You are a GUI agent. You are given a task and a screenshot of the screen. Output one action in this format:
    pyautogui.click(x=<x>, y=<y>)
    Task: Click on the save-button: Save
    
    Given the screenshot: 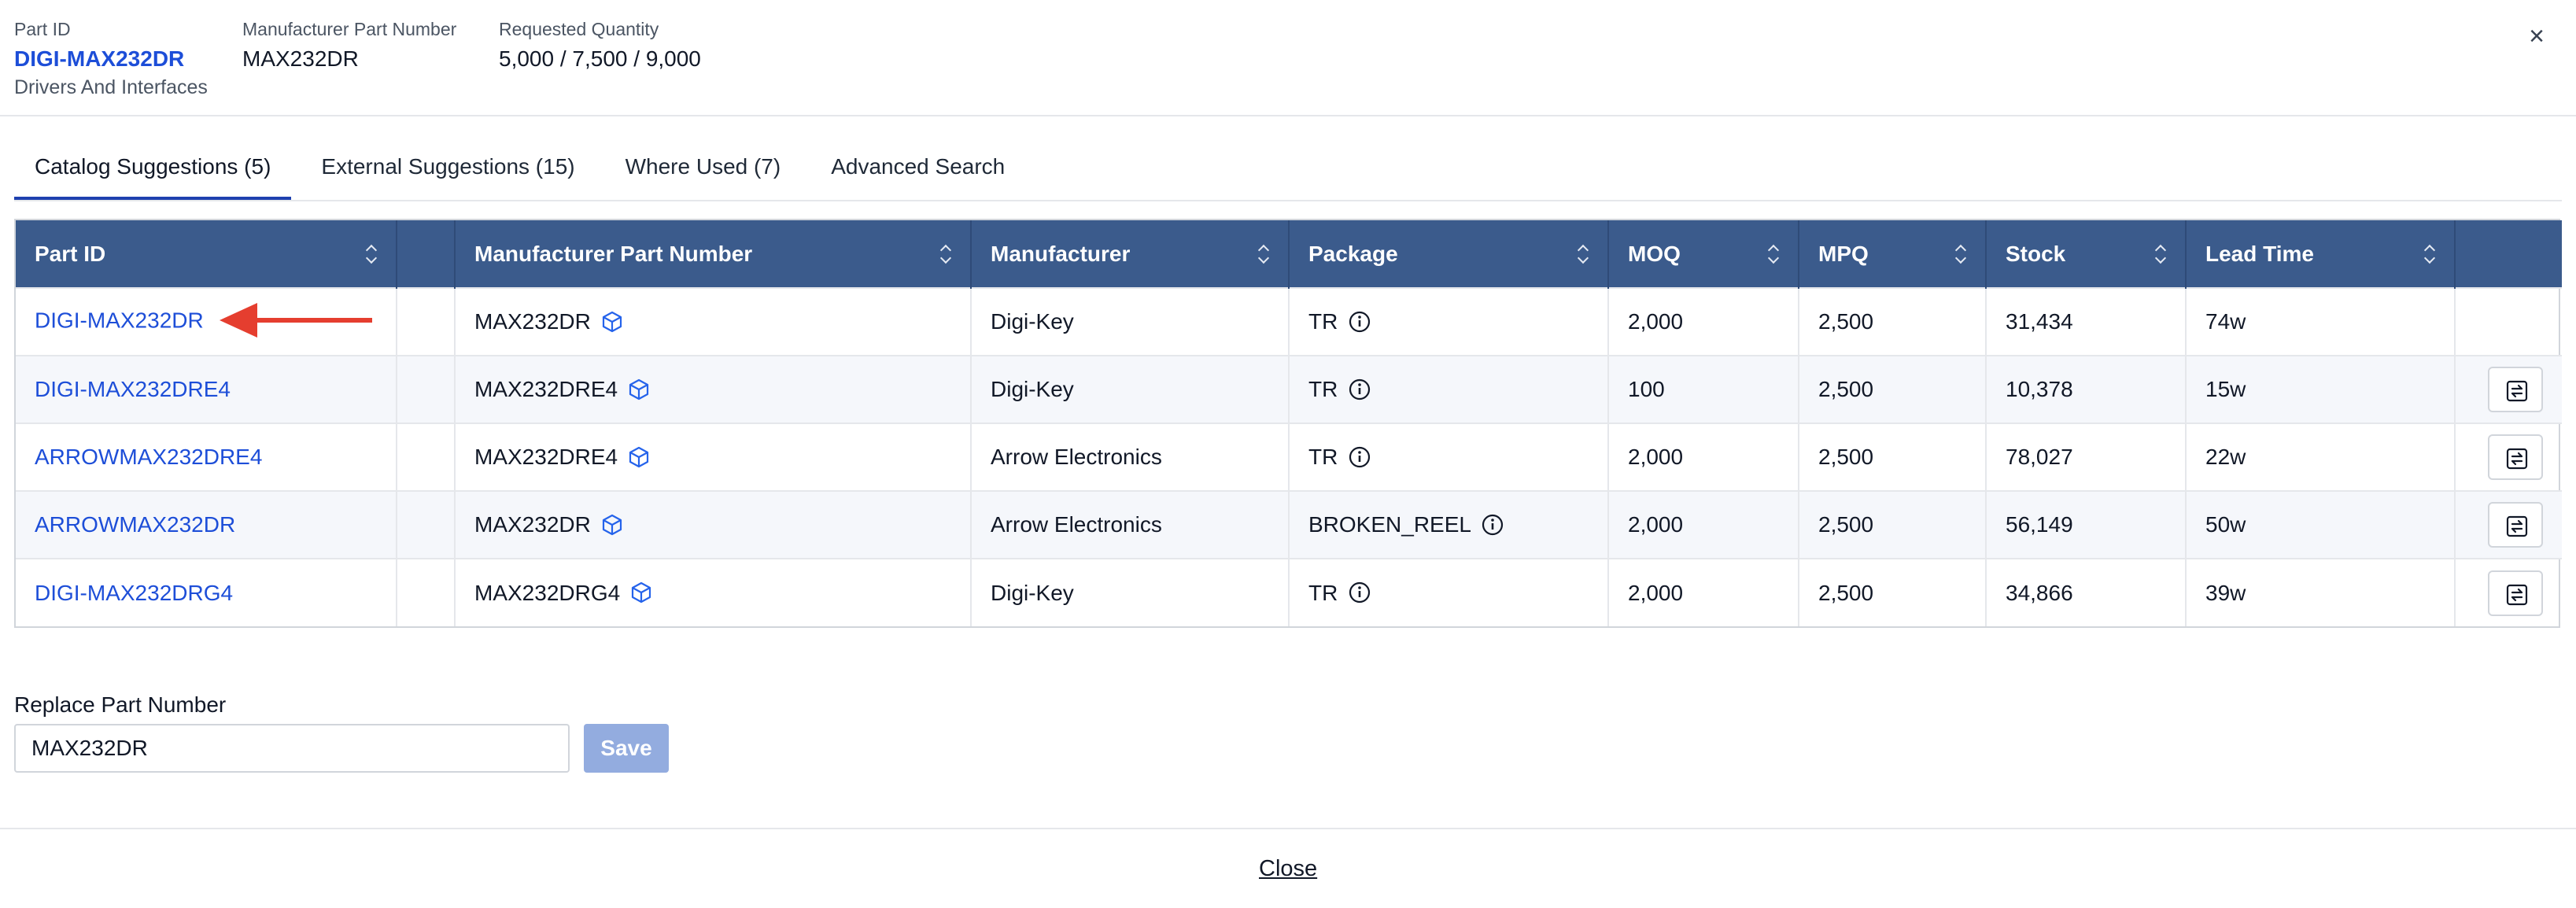 What is the action you would take?
    pyautogui.click(x=626, y=748)
    